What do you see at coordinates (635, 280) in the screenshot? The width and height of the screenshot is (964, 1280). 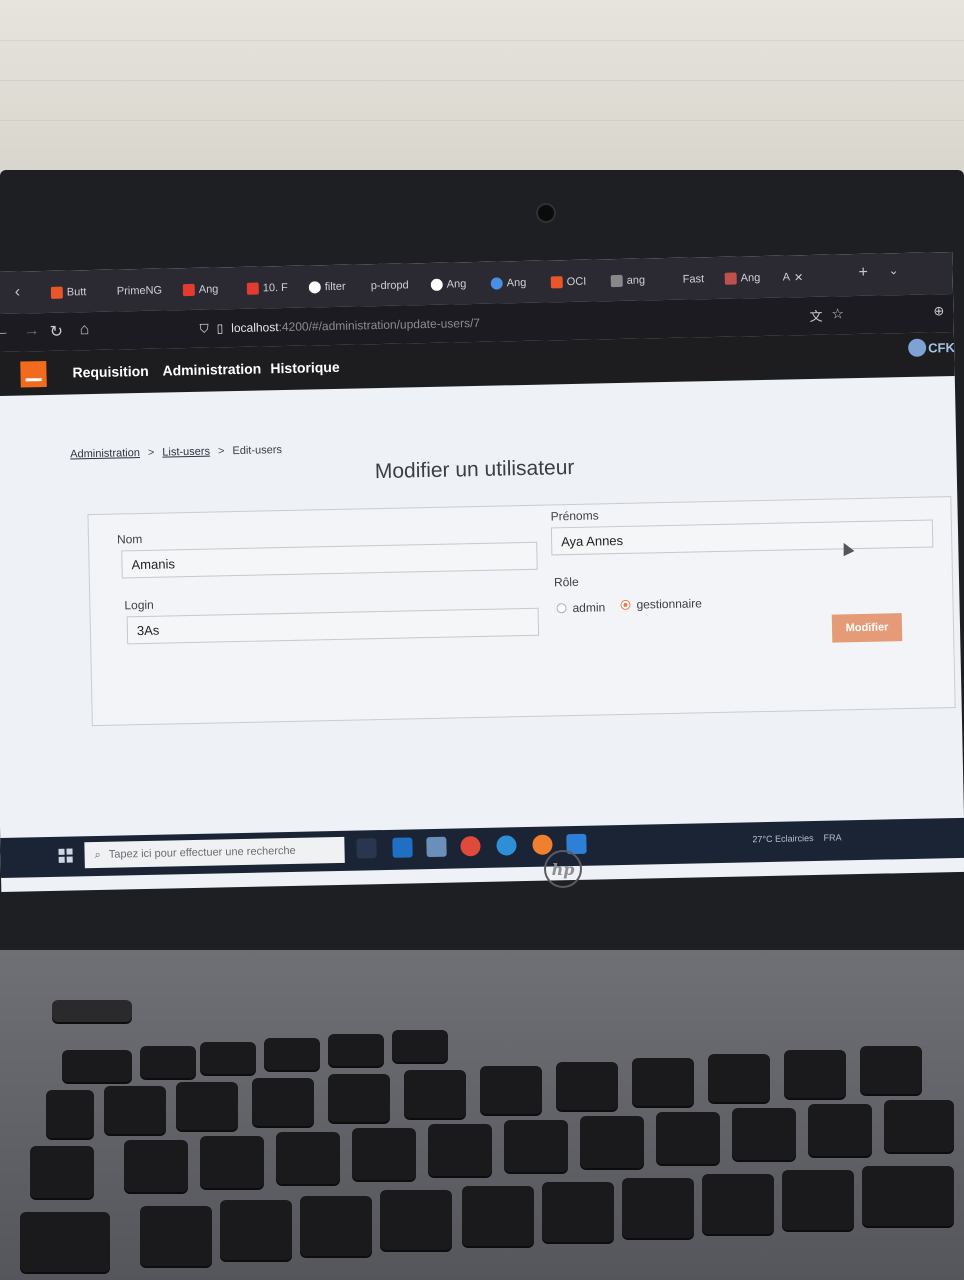 I see `browser-tab: ang` at bounding box center [635, 280].